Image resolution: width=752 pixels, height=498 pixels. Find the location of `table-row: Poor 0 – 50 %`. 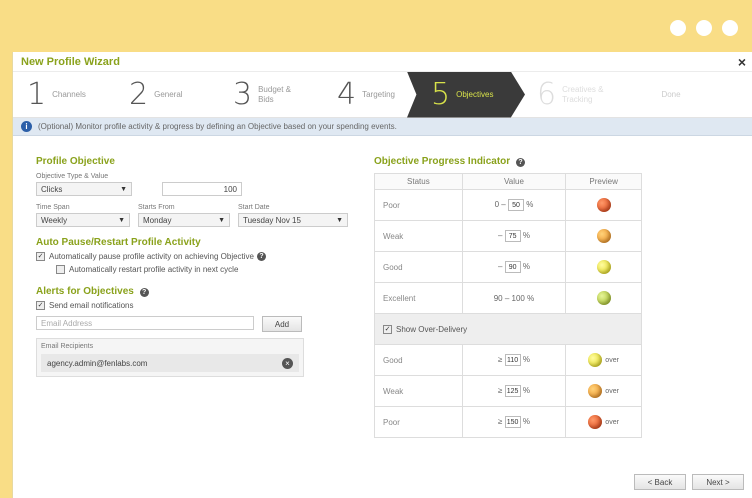

table-row: Poor 0 – 50 % is located at coordinates (508, 205).